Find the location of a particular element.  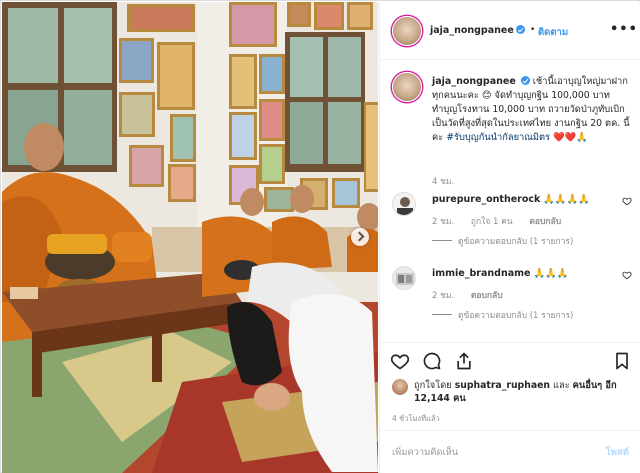

comment-text: 🙏🙏🙏🙏 is located at coordinates (566, 199).